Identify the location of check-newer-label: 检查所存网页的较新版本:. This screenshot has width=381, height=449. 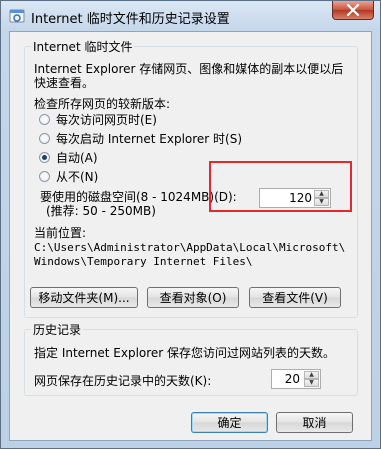
(102, 104).